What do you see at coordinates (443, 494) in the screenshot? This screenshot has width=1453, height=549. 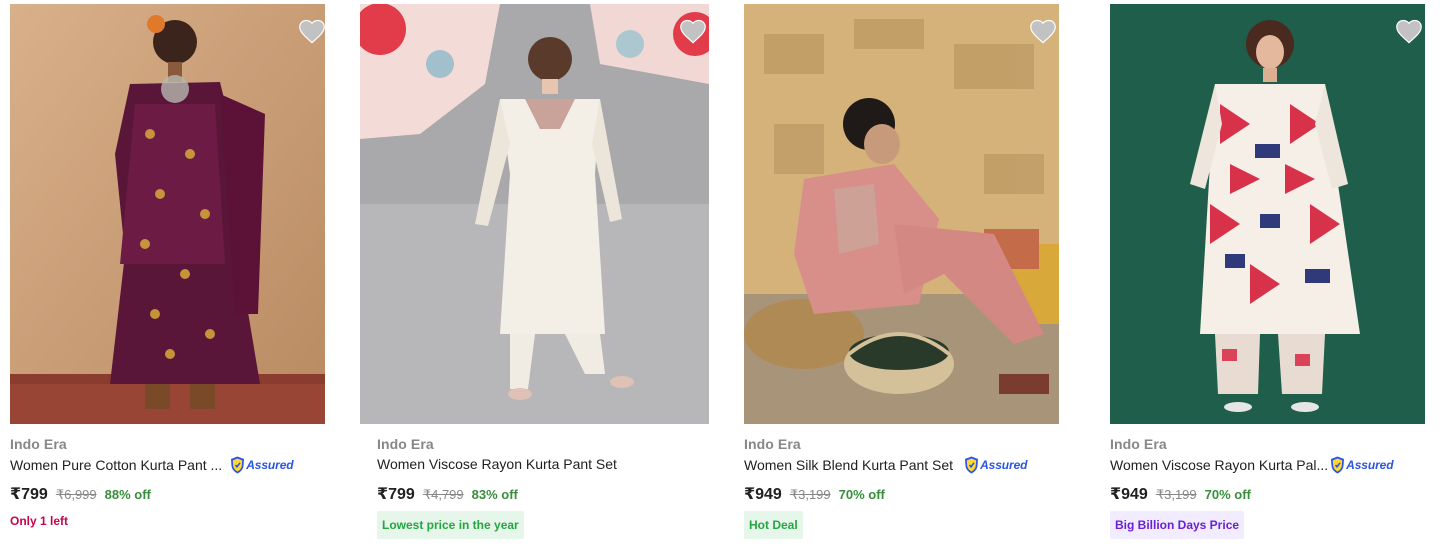 I see `product-mrp: ₹4,799` at bounding box center [443, 494].